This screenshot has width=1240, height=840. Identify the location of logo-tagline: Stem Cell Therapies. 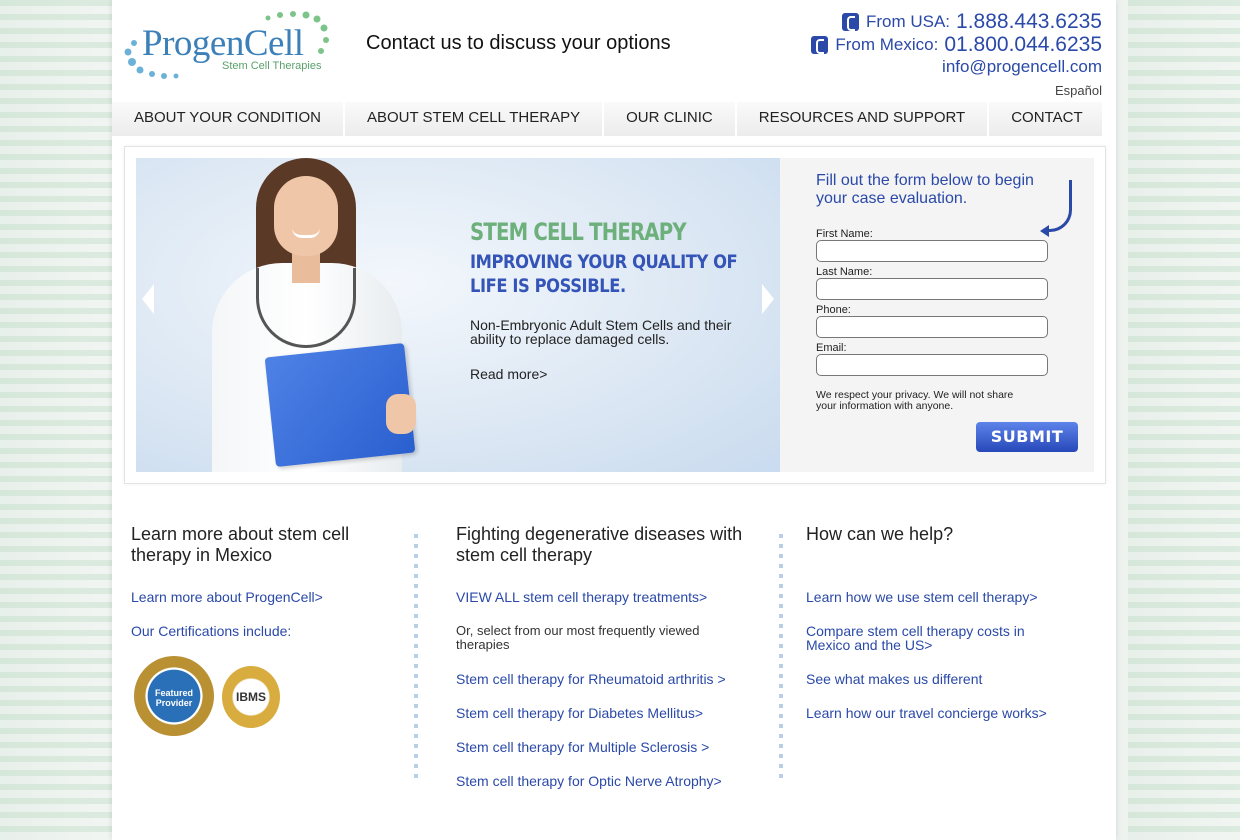
(272, 66).